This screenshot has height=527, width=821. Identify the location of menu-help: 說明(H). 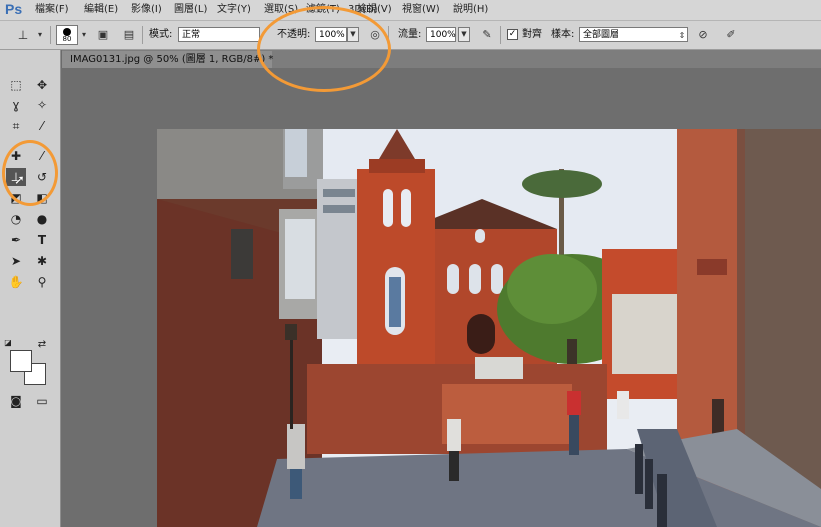
(470, 10).